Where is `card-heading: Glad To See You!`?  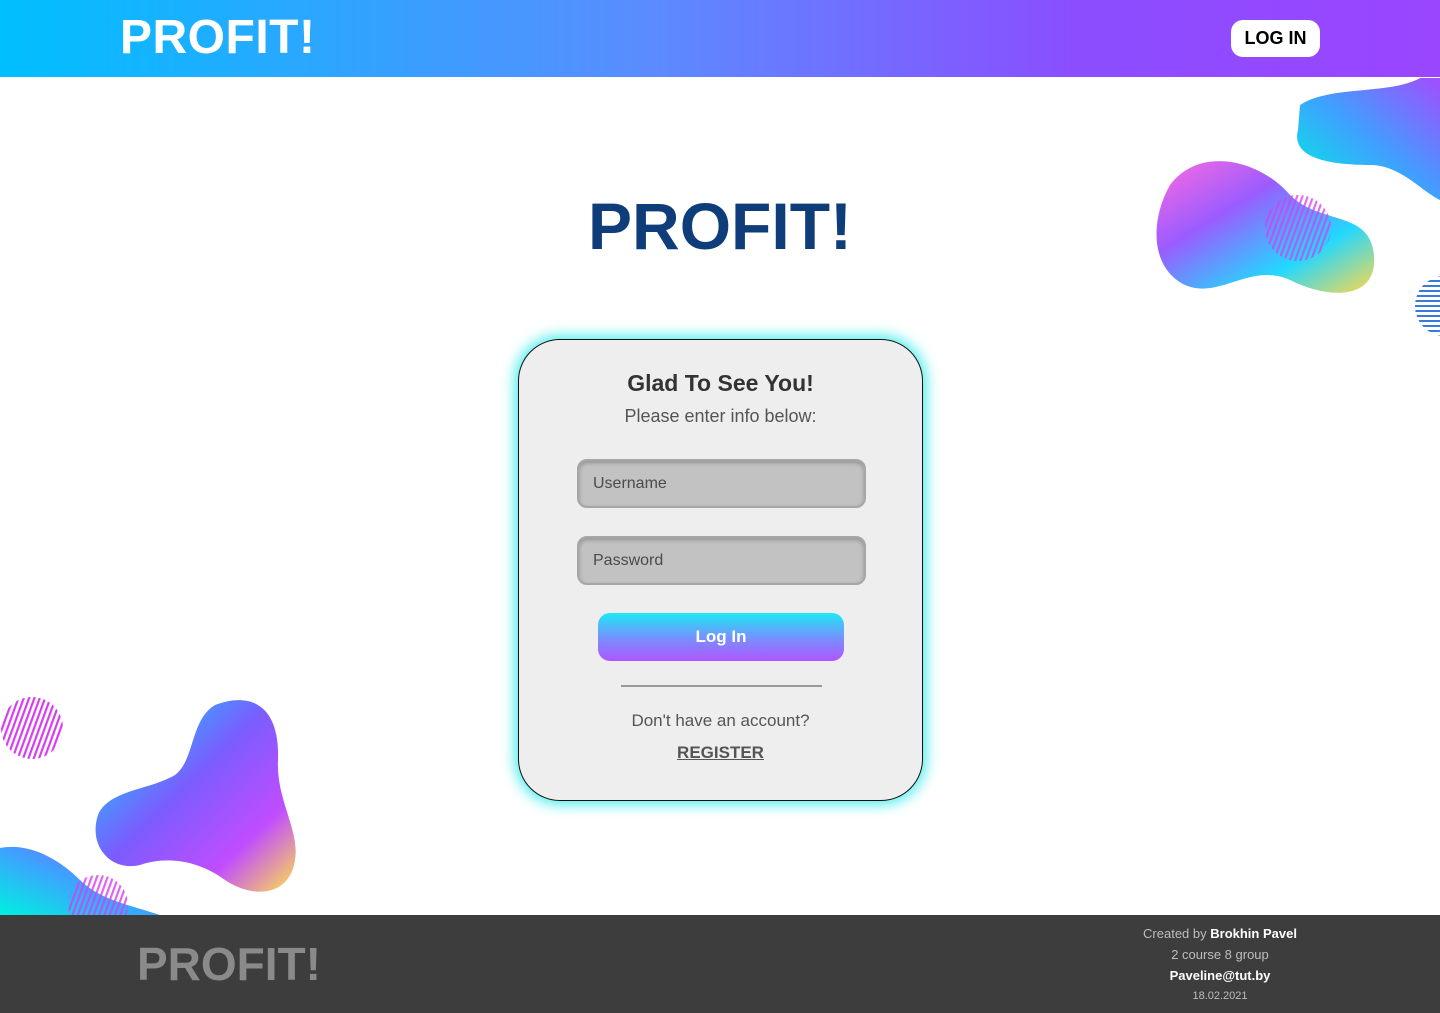 card-heading: Glad To See You! is located at coordinates (720, 383).